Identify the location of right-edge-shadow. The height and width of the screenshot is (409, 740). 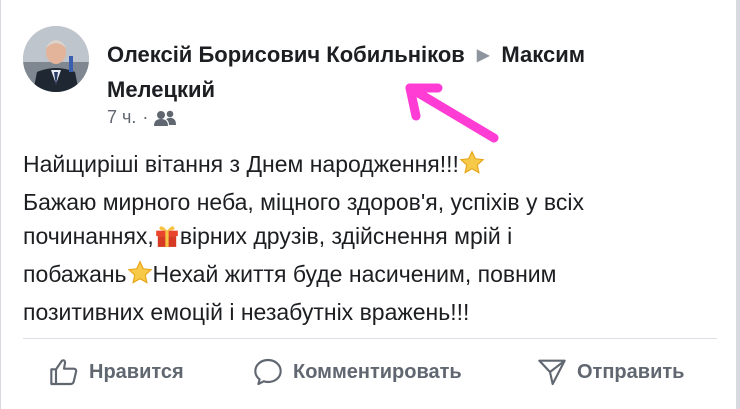
(738, 204).